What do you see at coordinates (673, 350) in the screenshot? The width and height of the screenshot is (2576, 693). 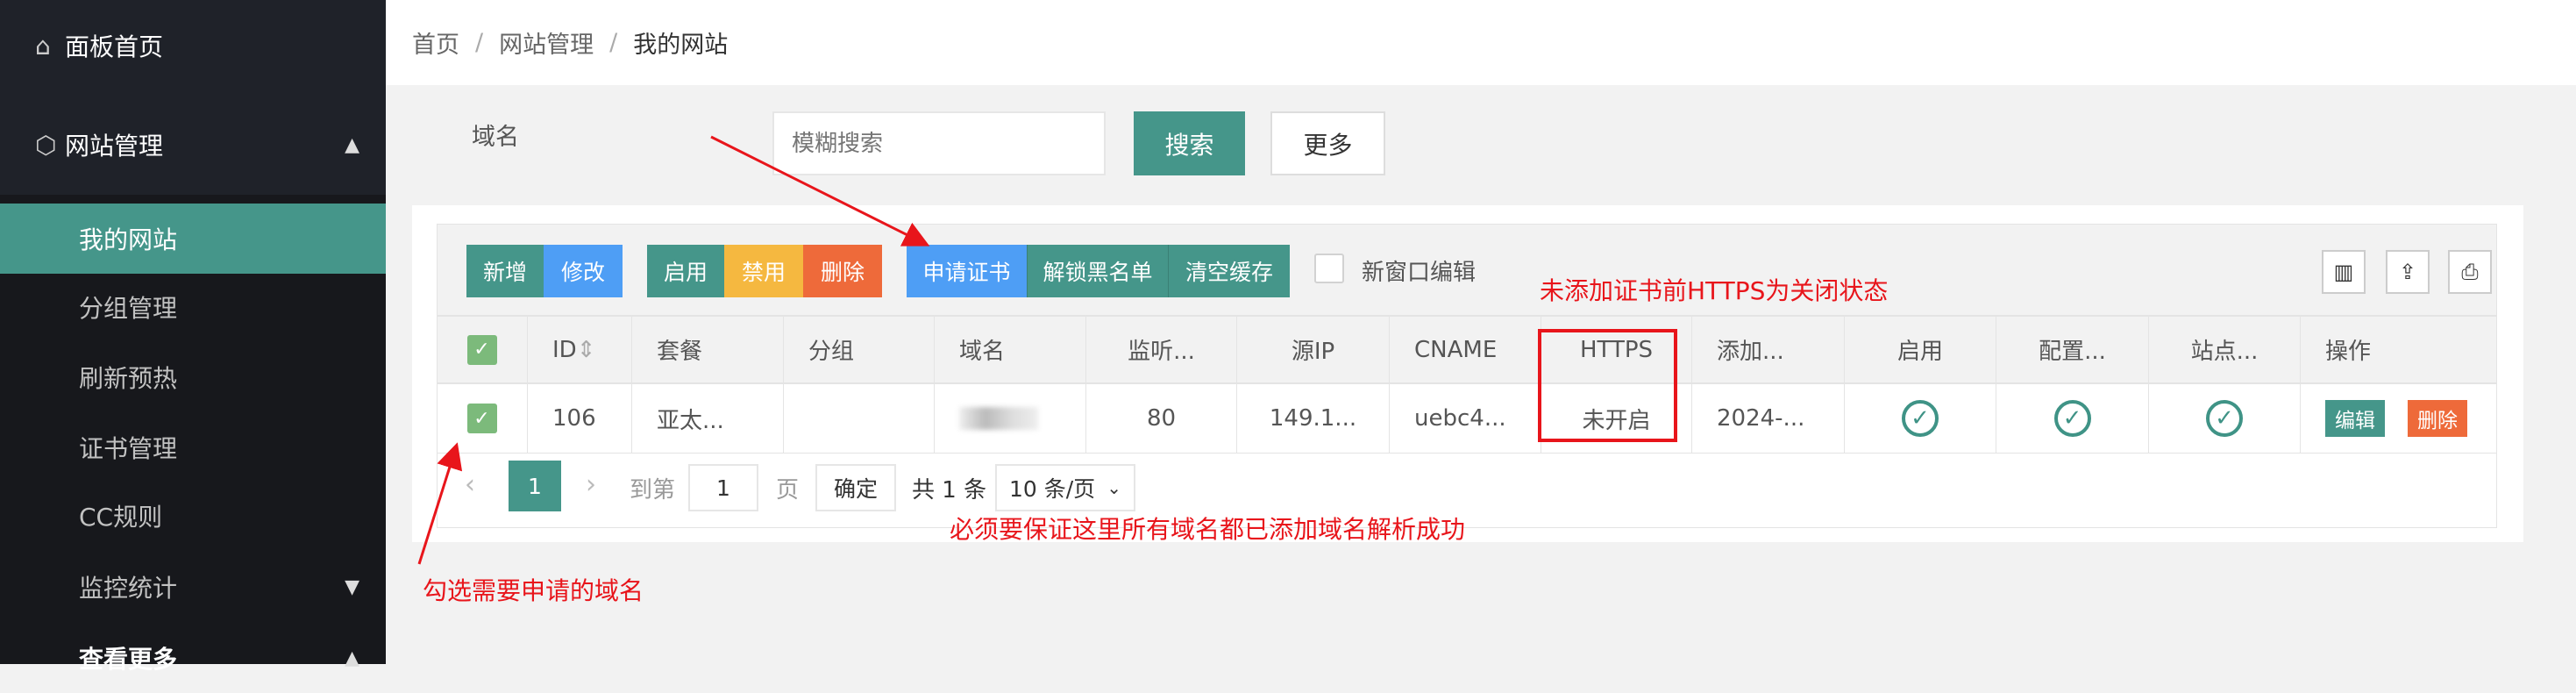 I see `annotation-arrows` at bounding box center [673, 350].